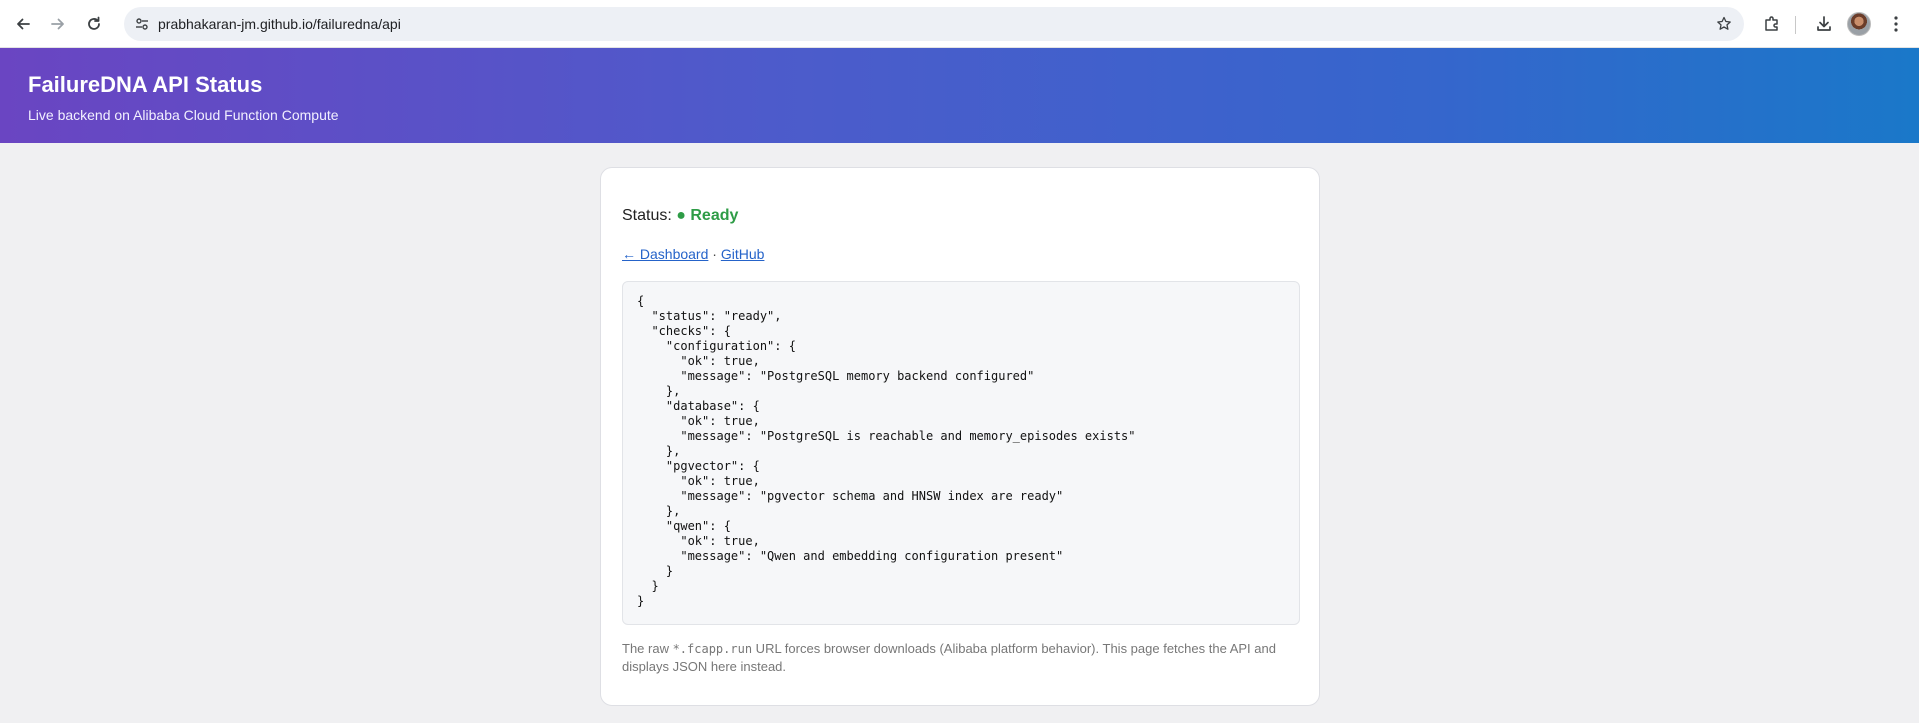  I want to click on avatar, so click(1859, 24).